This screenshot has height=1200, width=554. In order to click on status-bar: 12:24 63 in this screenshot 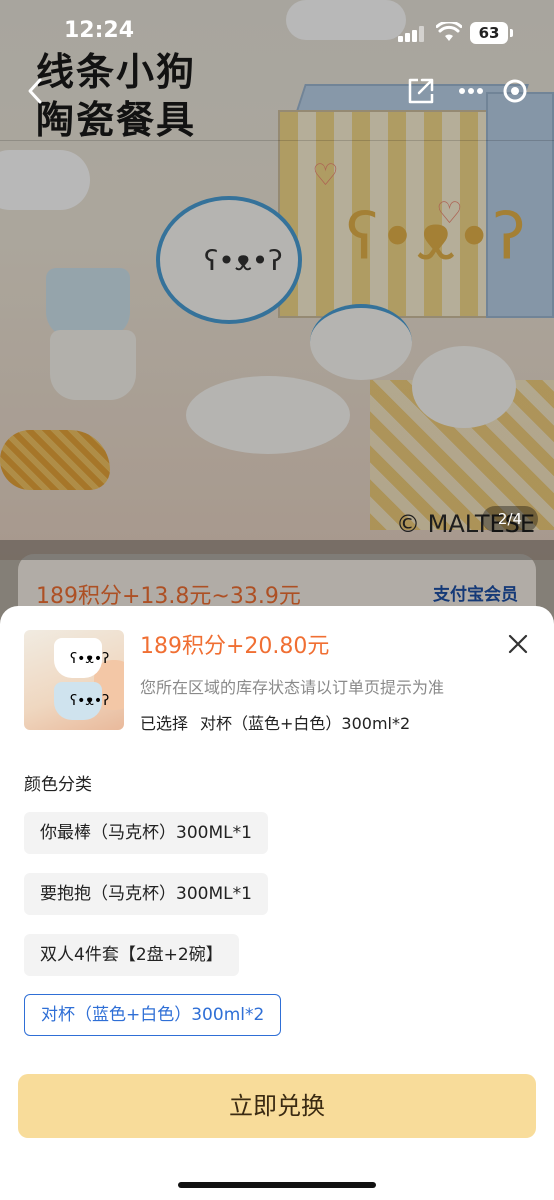, I will do `click(277, 33)`.